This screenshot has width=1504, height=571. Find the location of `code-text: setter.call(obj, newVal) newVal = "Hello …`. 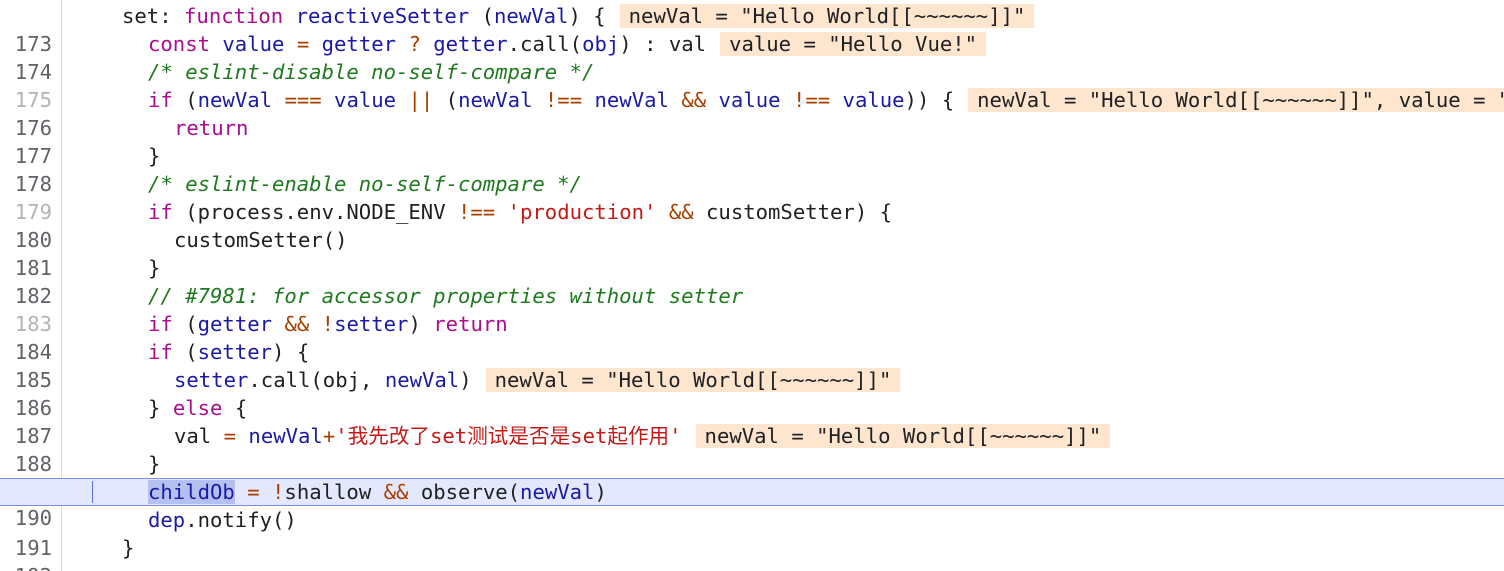

code-text: setter.call(obj, newVal) newVal = "Hello … is located at coordinates (537, 380).